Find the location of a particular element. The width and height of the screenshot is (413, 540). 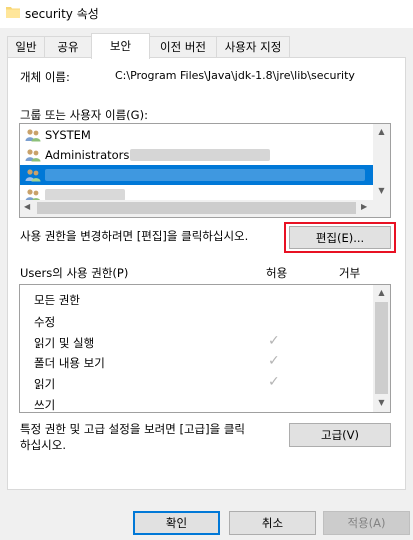

deny-header: 거부 is located at coordinates (350, 273).